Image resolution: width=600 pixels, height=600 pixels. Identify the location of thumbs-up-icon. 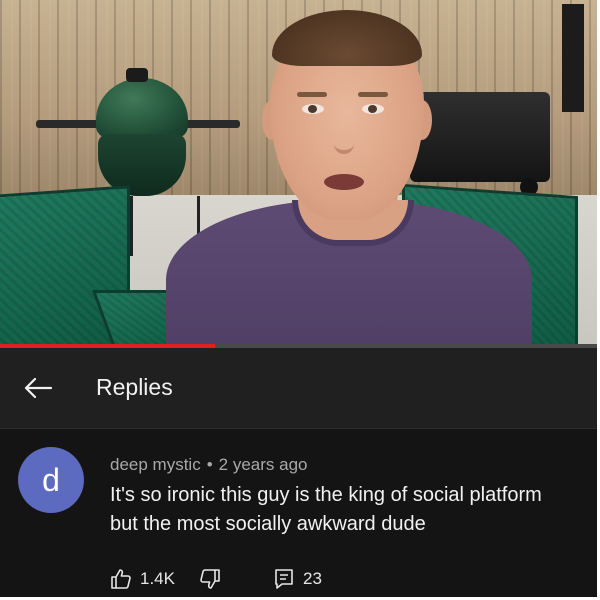
(121, 579).